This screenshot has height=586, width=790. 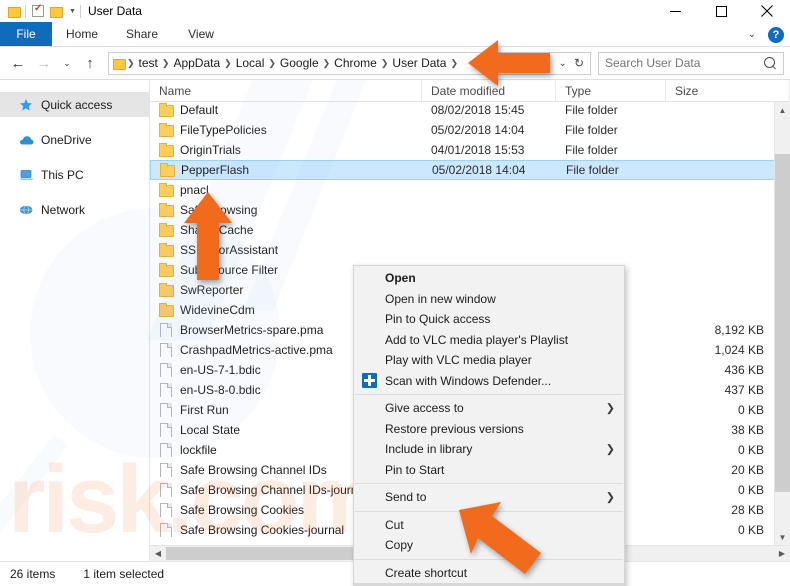 What do you see at coordinates (611, 90) in the screenshot?
I see `column-header-type: Type` at bounding box center [611, 90].